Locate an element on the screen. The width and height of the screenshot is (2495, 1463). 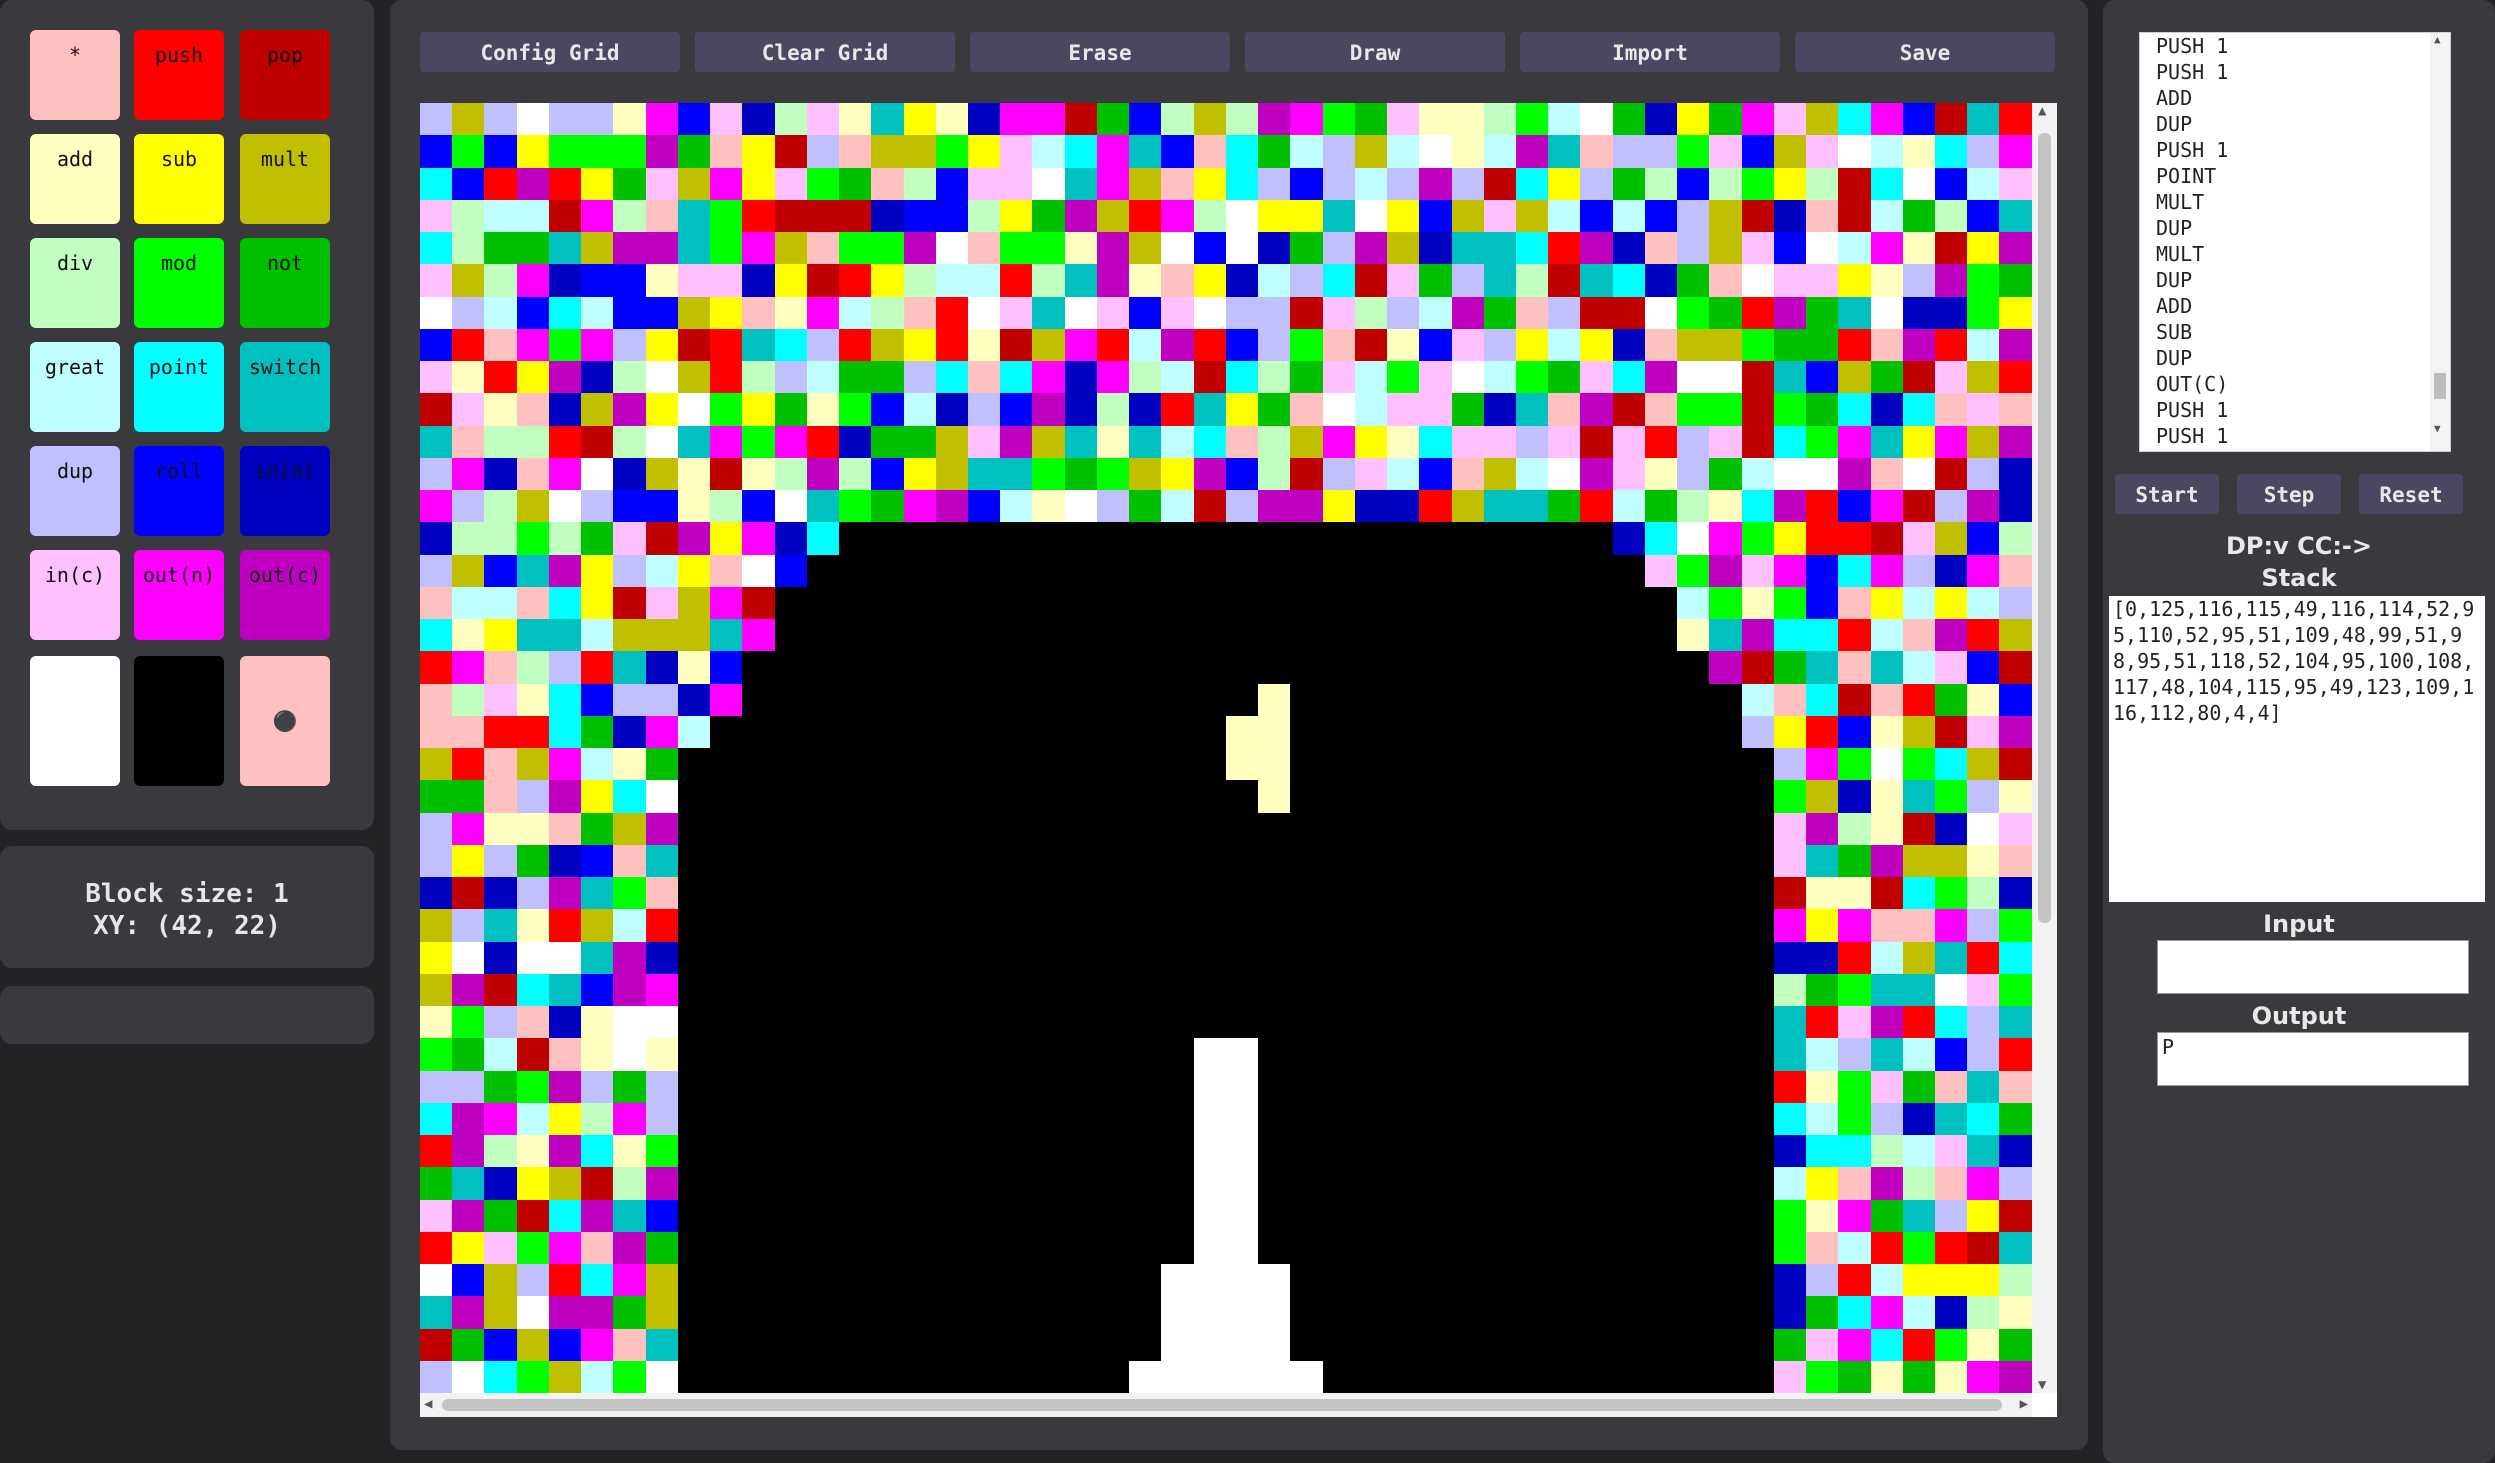
palette-button-dup: dup is located at coordinates (75, 491).